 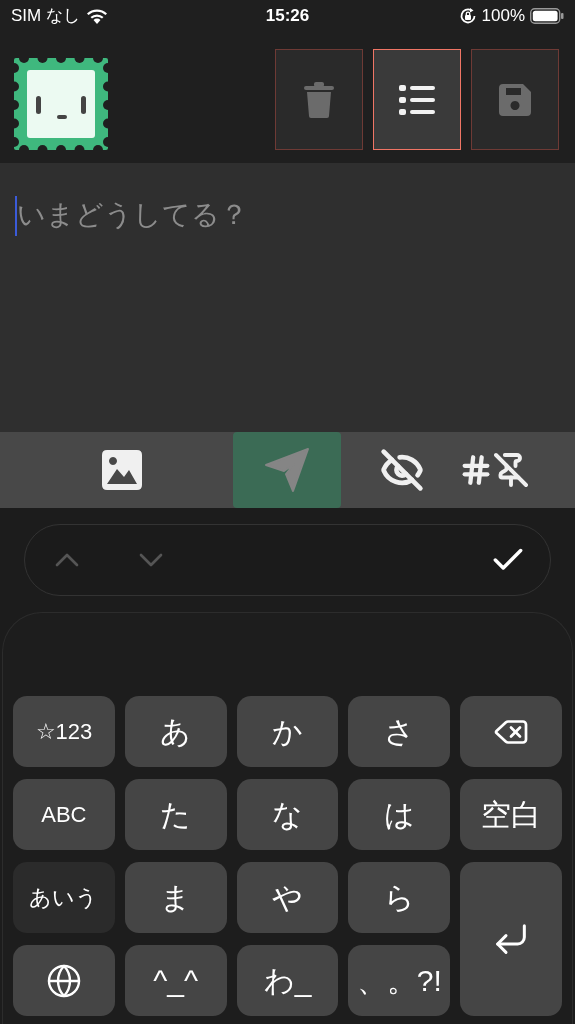 I want to click on list-icon, so click(x=417, y=99).